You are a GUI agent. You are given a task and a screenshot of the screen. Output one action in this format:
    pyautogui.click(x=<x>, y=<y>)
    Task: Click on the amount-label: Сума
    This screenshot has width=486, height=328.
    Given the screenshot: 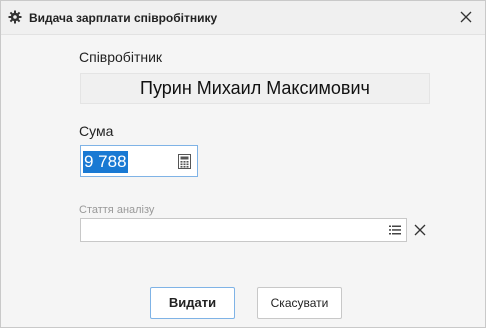 What is the action you would take?
    pyautogui.click(x=96, y=131)
    